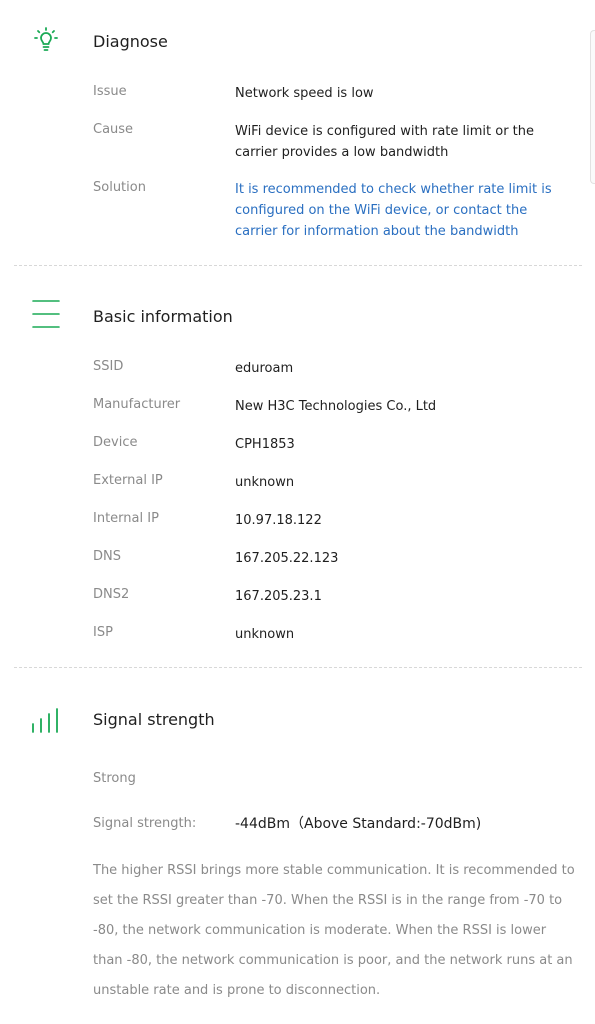 The width and height of the screenshot is (595, 1024). I want to click on lightbulb-icon, so click(46, 43).